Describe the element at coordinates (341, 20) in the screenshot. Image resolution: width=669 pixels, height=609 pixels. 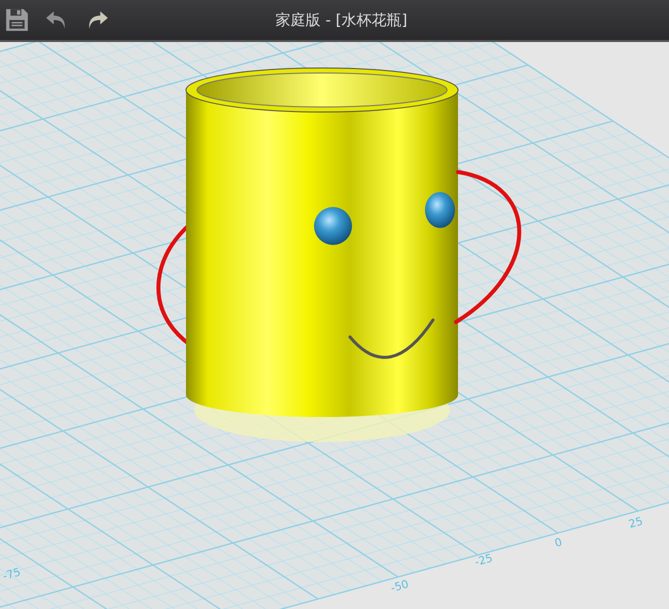
I see `window-title: 家庭版 - [水杯花瓶]` at that location.